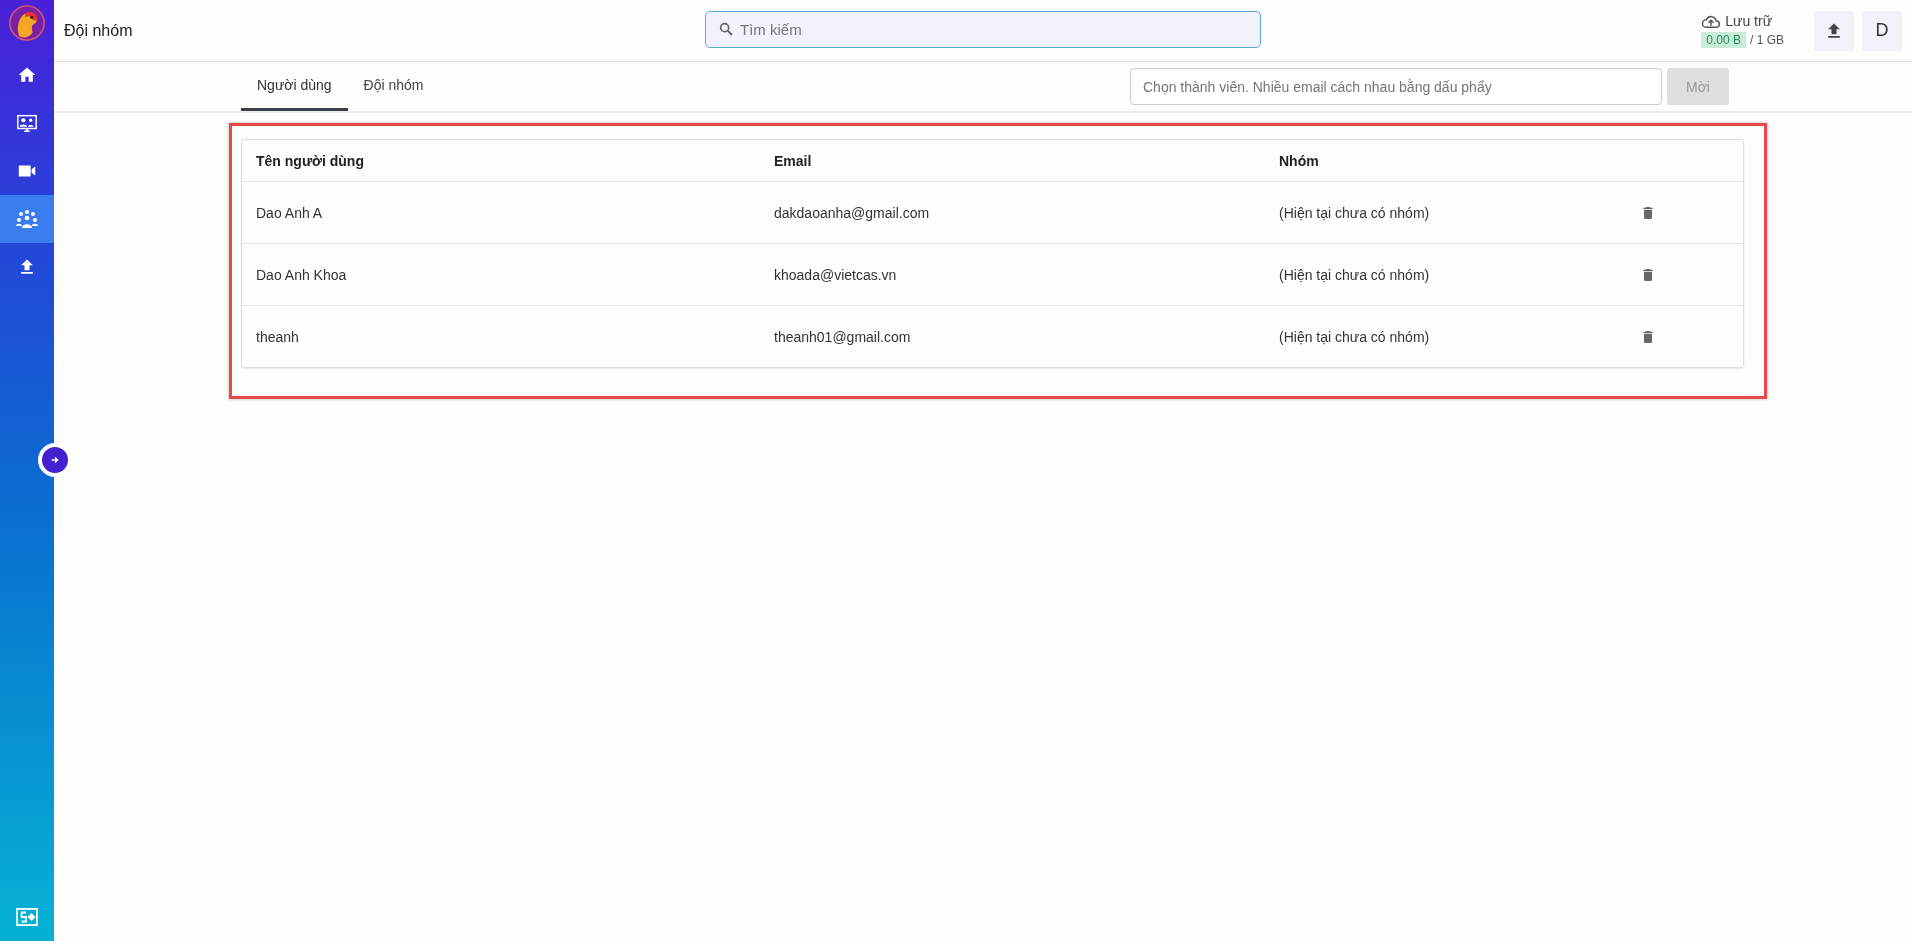  I want to click on column-header: Email, so click(793, 160).